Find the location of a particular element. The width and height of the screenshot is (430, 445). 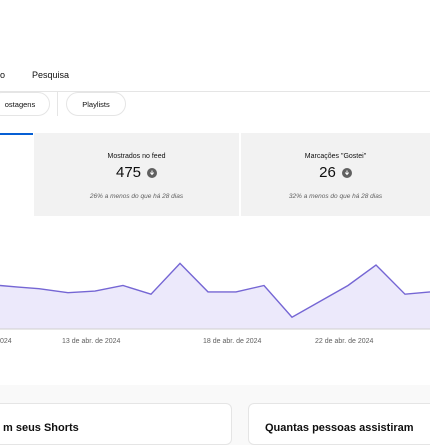

audience-card: Quantas pessoas assistiram is located at coordinates (339, 424).